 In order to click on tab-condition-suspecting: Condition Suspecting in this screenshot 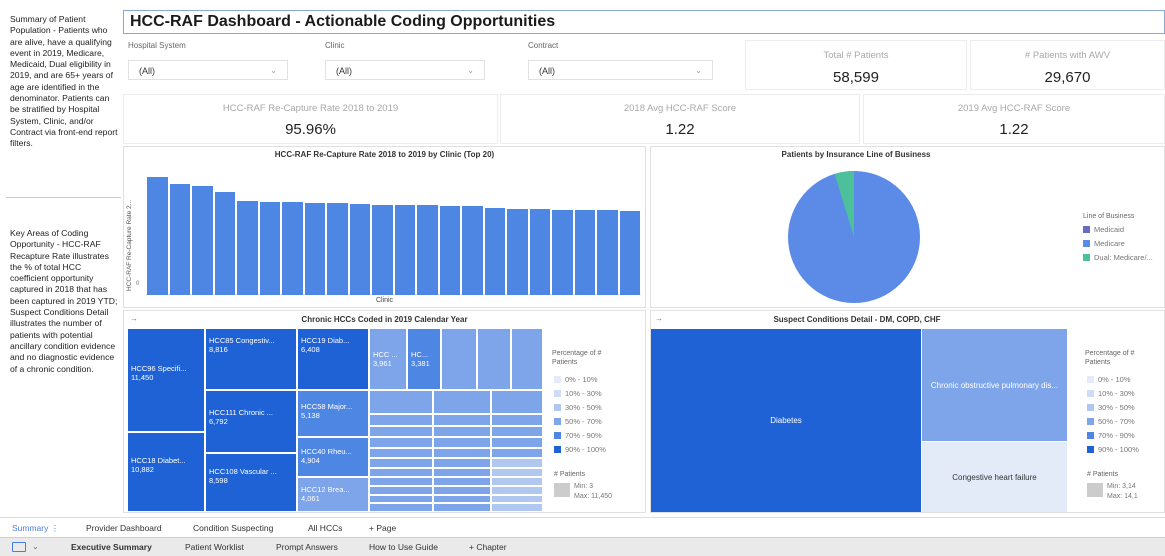, I will do `click(233, 528)`.